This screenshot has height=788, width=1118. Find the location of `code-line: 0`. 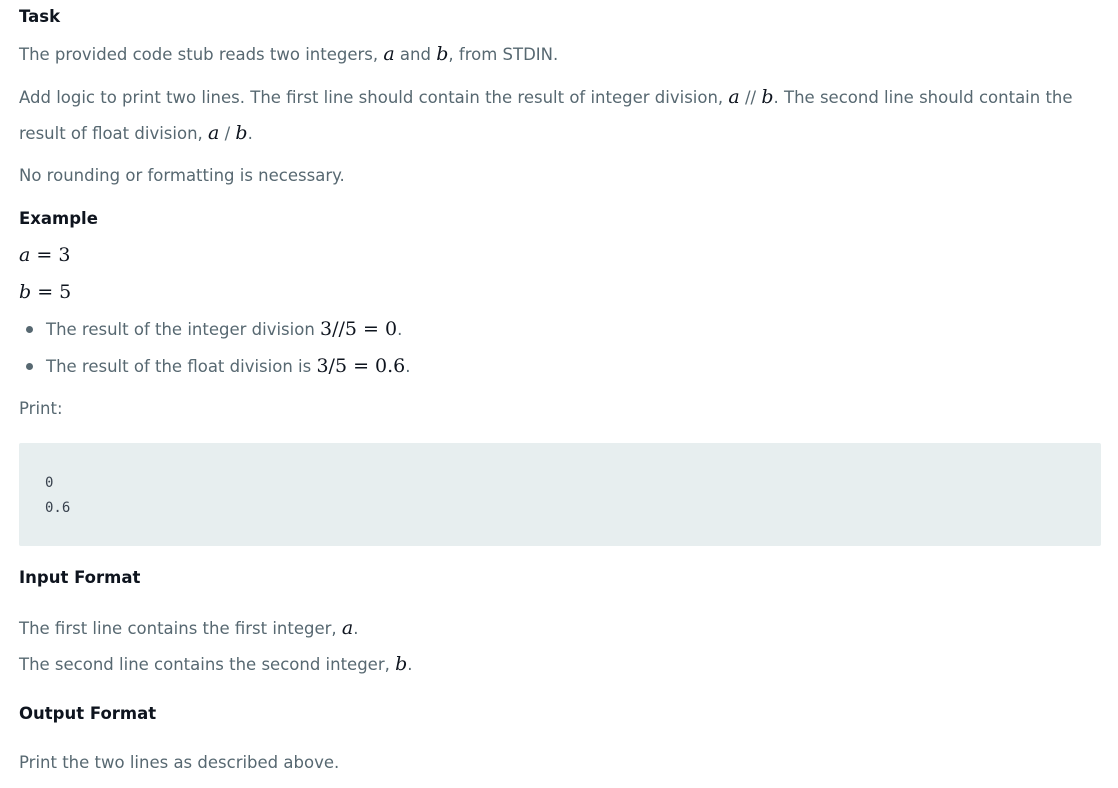

code-line: 0 is located at coordinates (49, 483).